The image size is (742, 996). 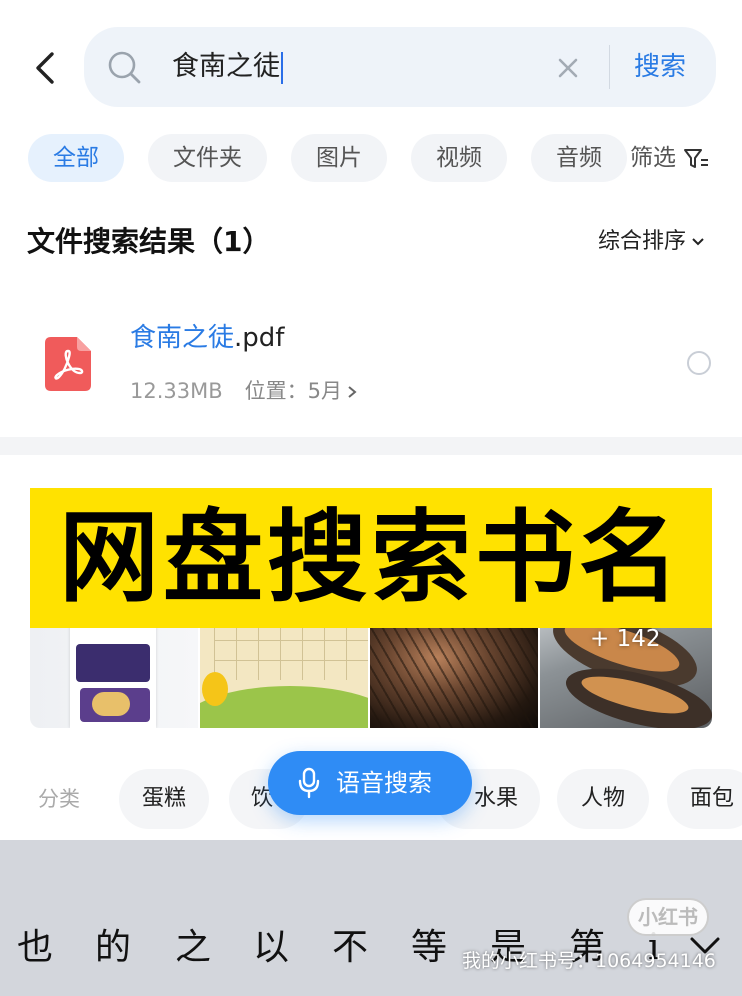 I want to click on watermark-text: 我的小红书号：1064954146, so click(x=589, y=961).